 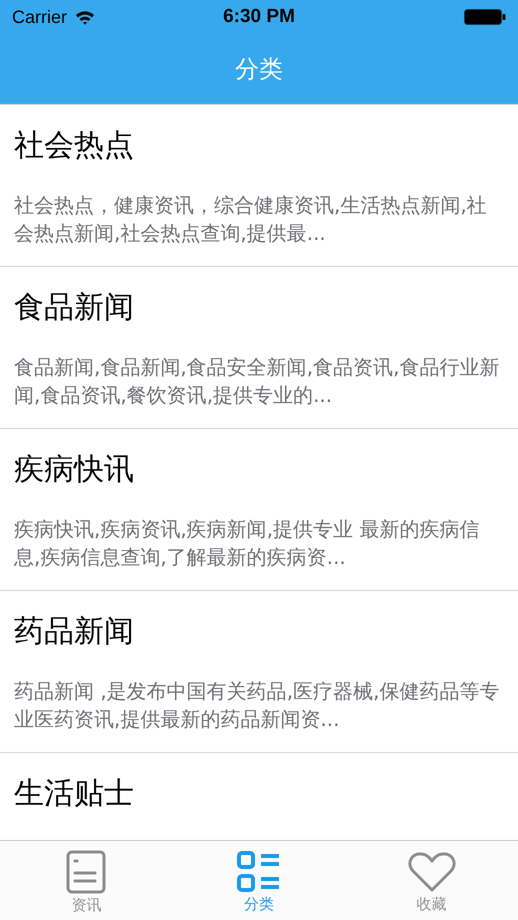 I want to click on wifi-icon, so click(x=85, y=17).